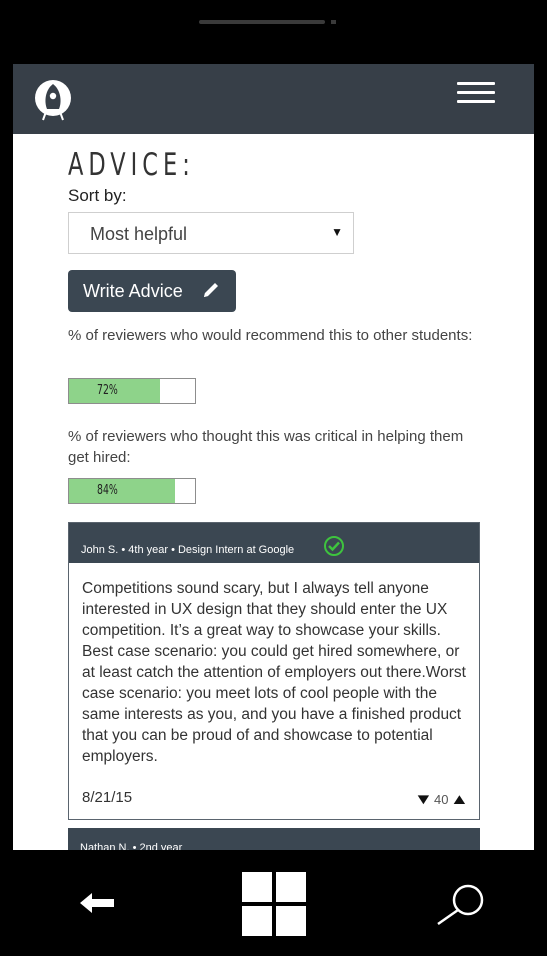 The width and height of the screenshot is (547, 956). What do you see at coordinates (274, 839) in the screenshot?
I see `review-card-partial: Nathan N. • 2nd year` at bounding box center [274, 839].